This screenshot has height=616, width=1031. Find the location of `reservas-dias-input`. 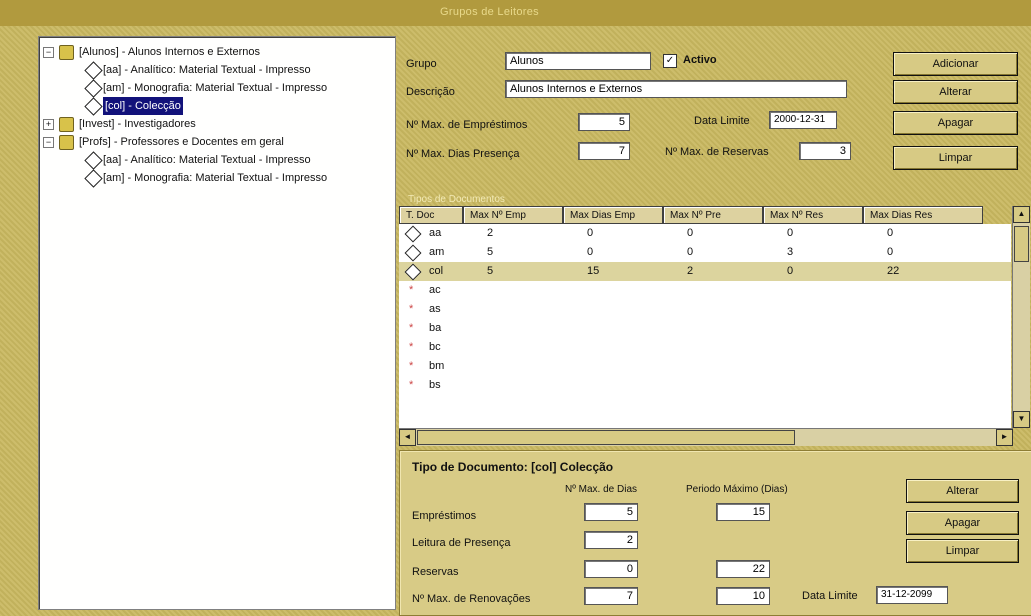

reservas-dias-input is located at coordinates (611, 569).